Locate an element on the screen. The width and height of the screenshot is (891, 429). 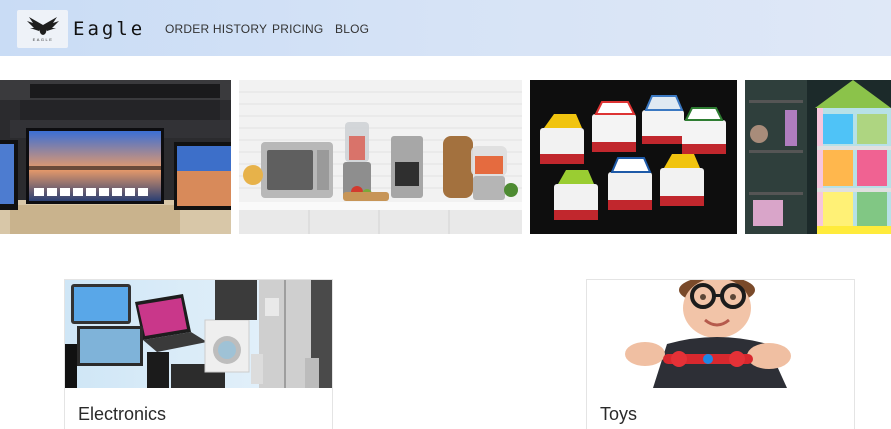
banner-tile-toy-cars is located at coordinates (633, 157).